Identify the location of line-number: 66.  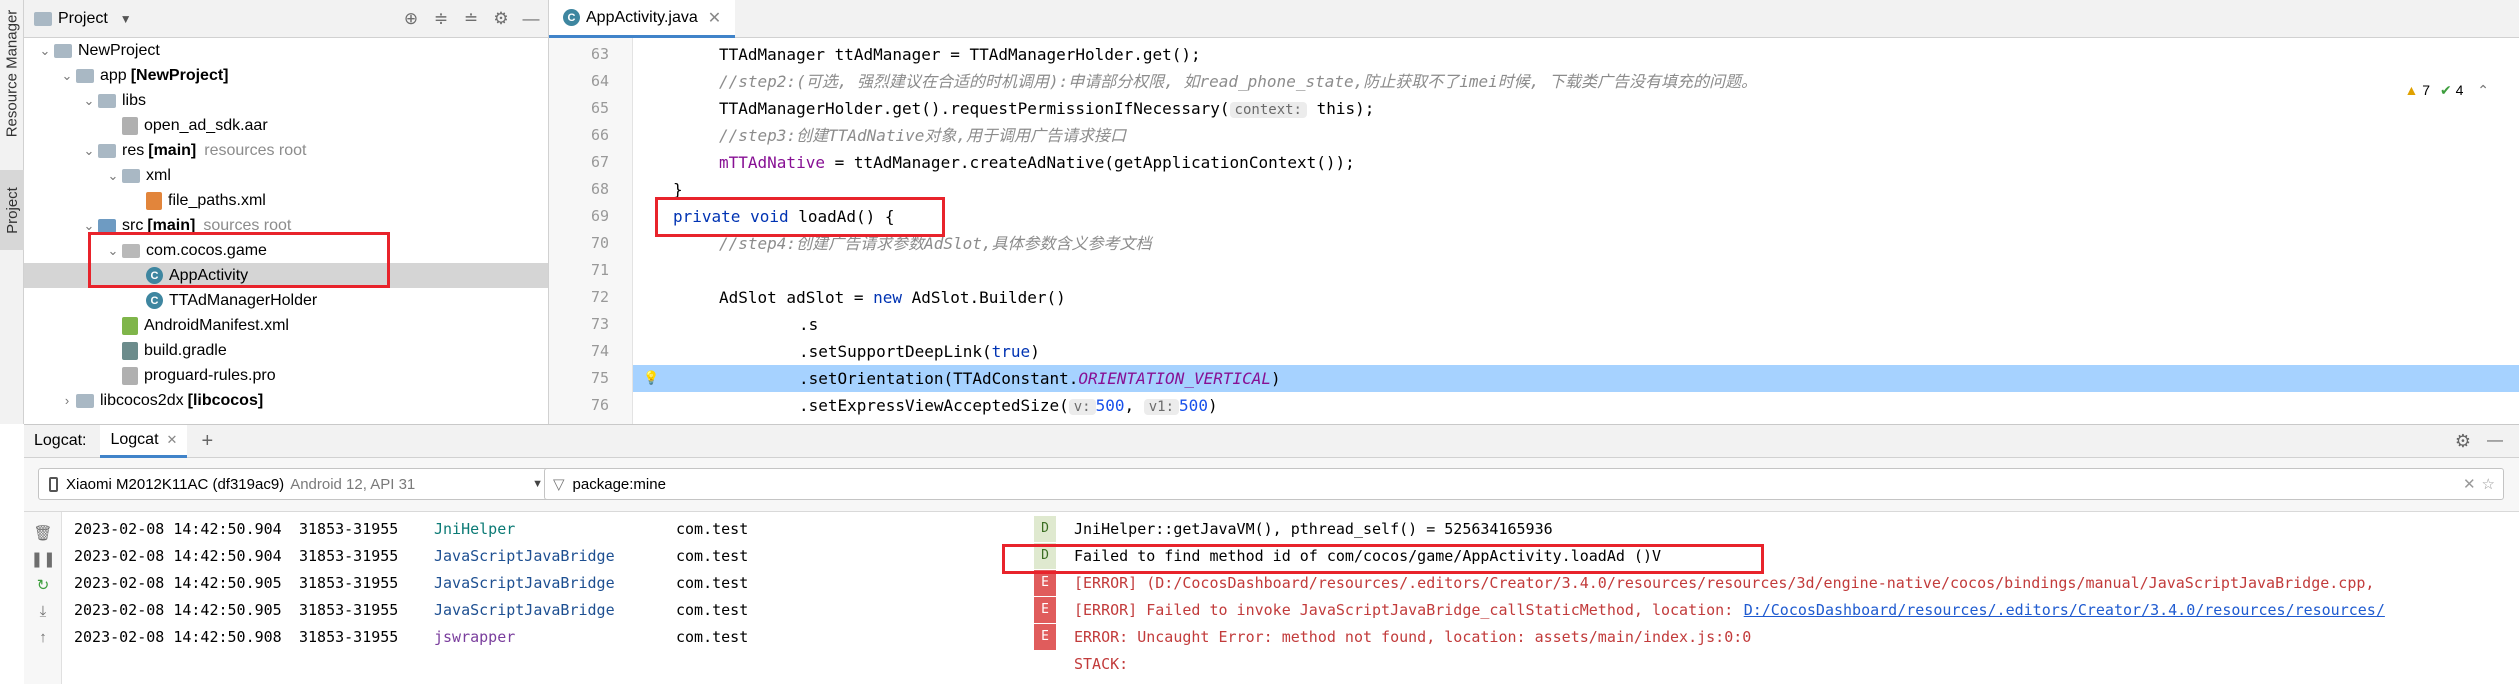
(599, 135).